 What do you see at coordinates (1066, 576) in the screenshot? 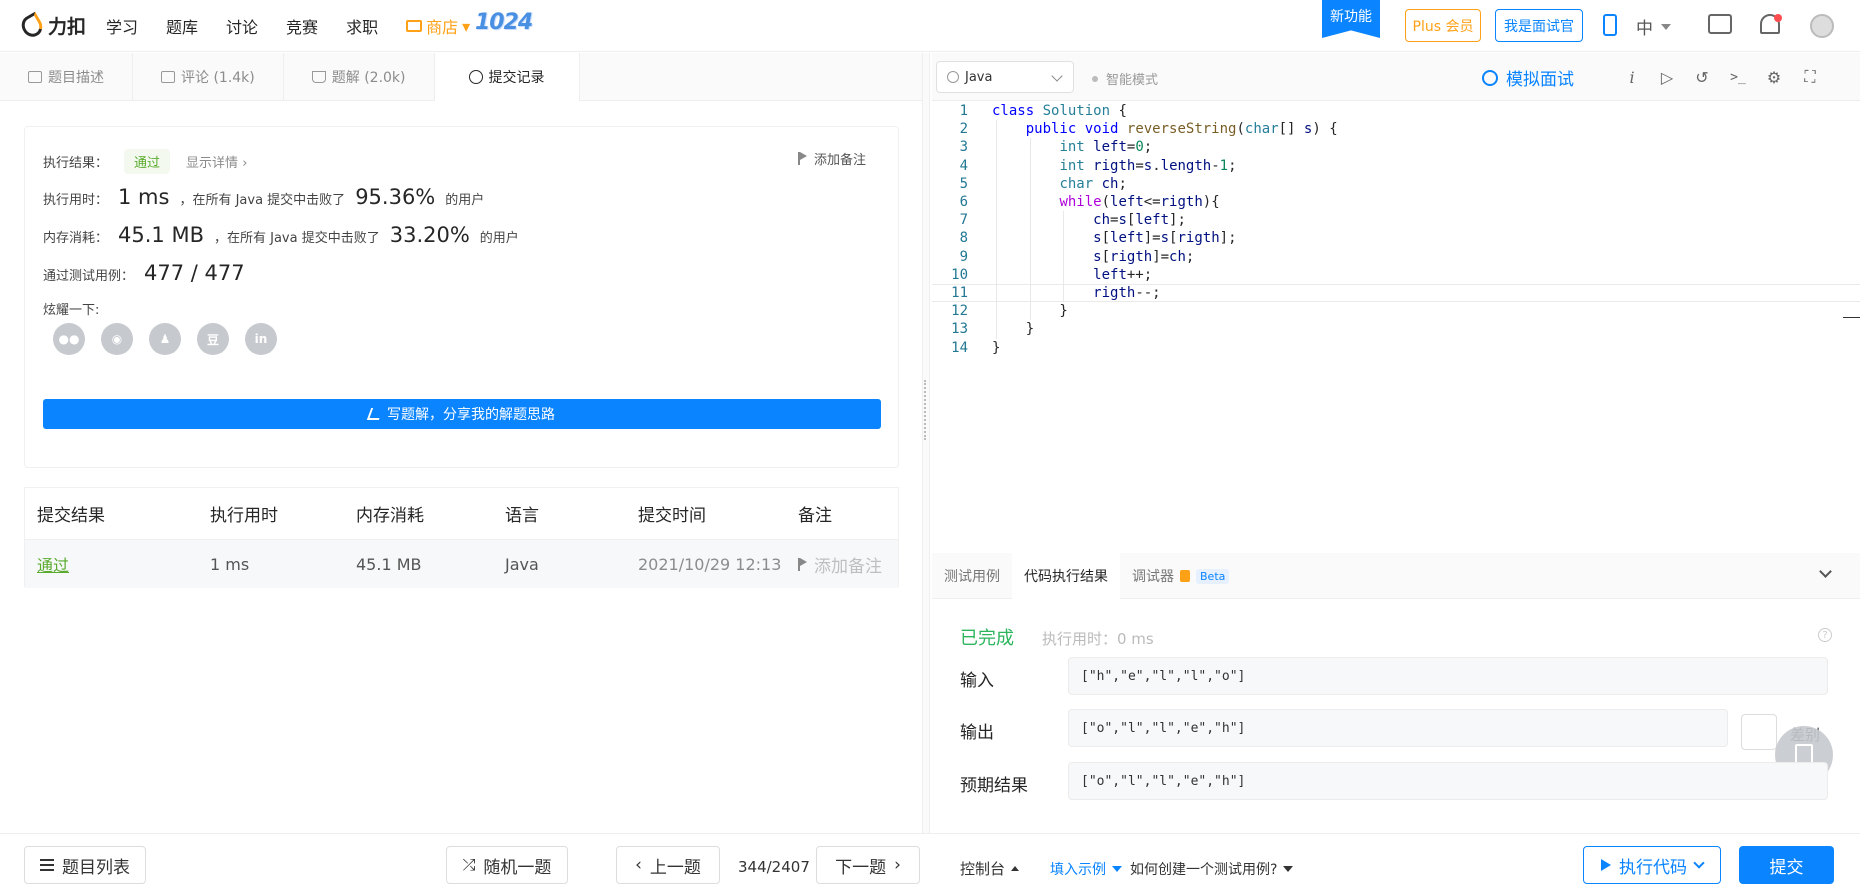
I see `tab-run-result: 代码执行结果` at bounding box center [1066, 576].